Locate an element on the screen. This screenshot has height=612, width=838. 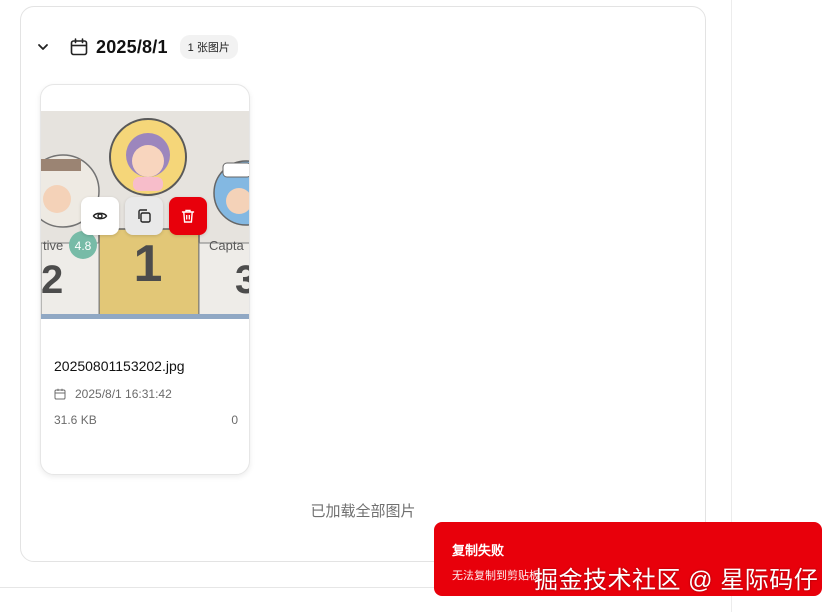
loaded-all-text: 已加载全部图片 is located at coordinates (363, 511).